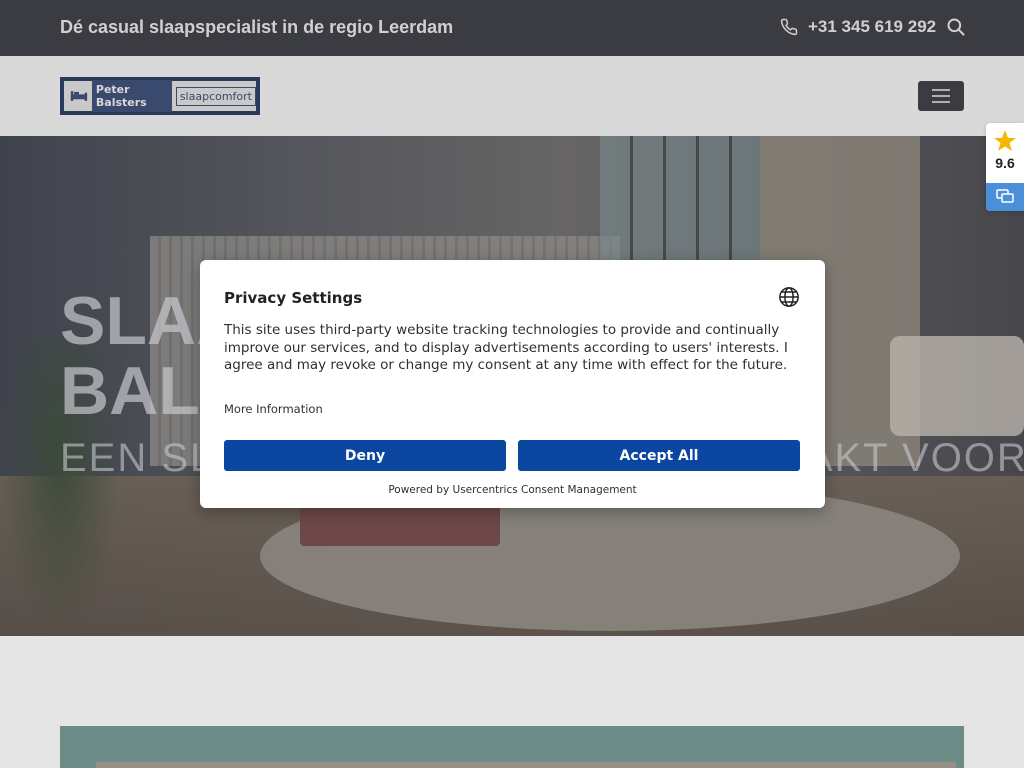 The image size is (1024, 768). I want to click on site-logo: Peter Balsters slaapcomfort, so click(160, 96).